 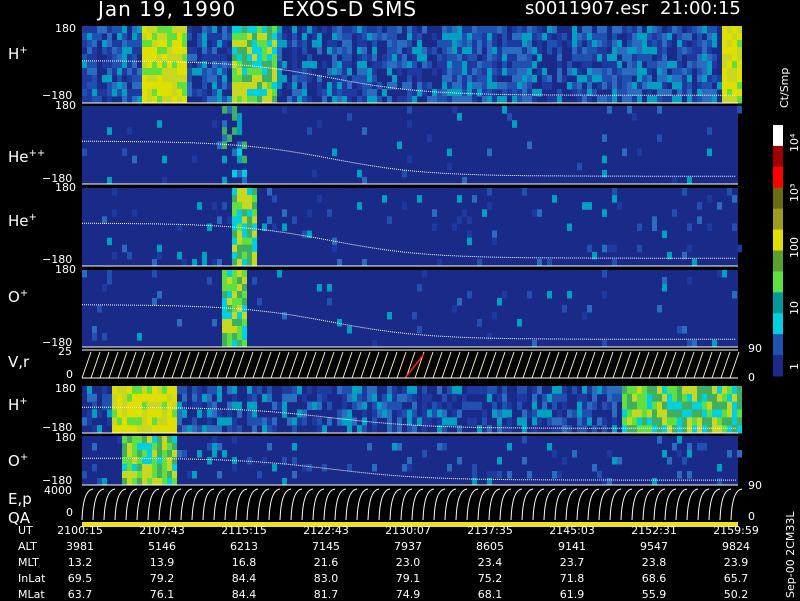 I want to click on footer-cell: 74.9, so click(x=408, y=594).